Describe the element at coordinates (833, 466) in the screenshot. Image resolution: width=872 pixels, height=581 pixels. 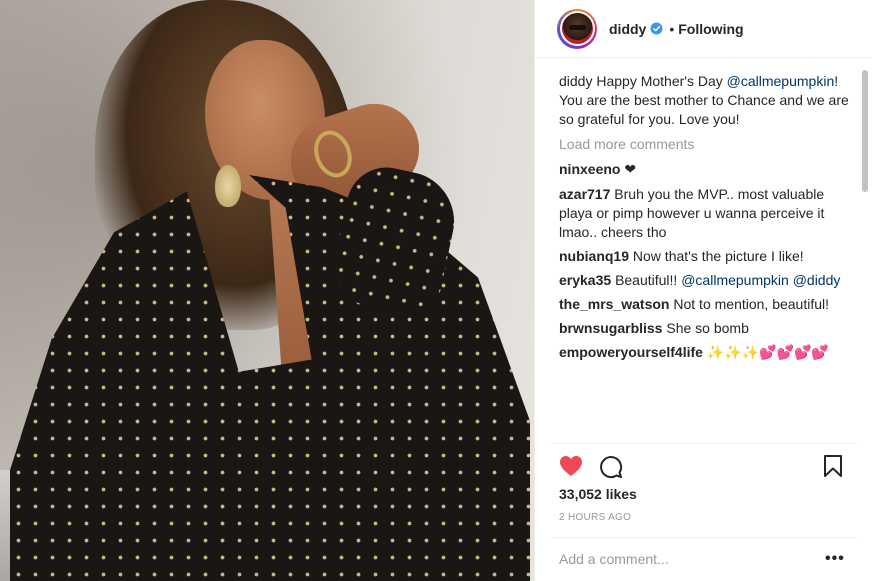
I see `bookmark-icon` at that location.